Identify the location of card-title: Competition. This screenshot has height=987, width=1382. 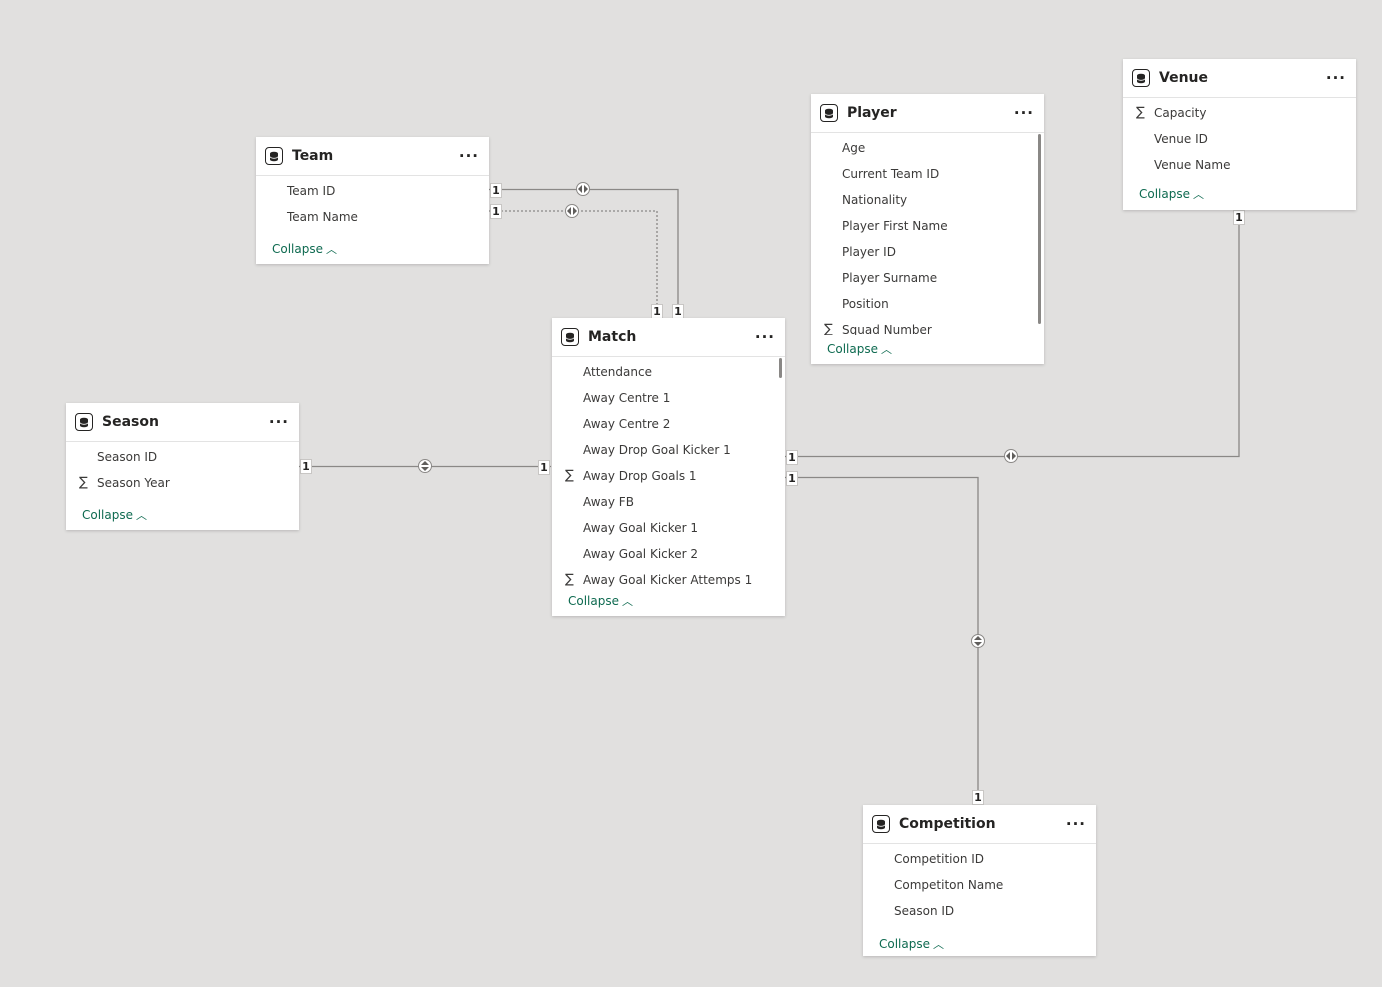
(947, 824).